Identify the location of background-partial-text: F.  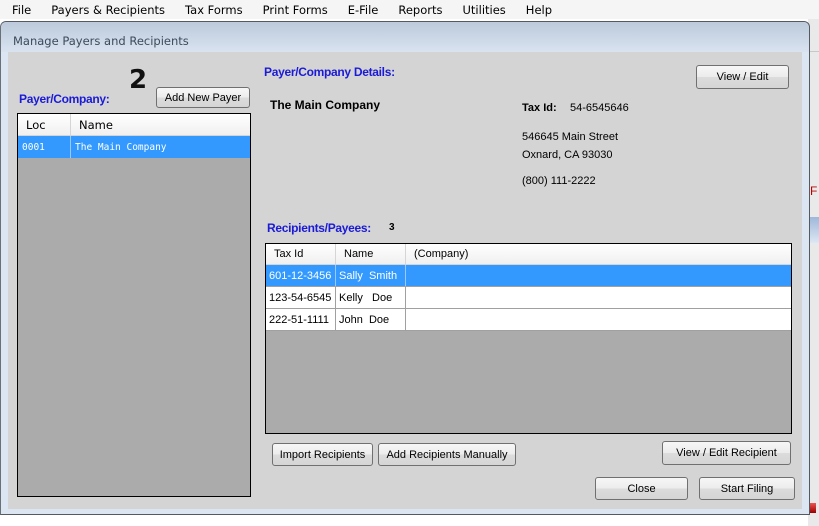
(814, 191).